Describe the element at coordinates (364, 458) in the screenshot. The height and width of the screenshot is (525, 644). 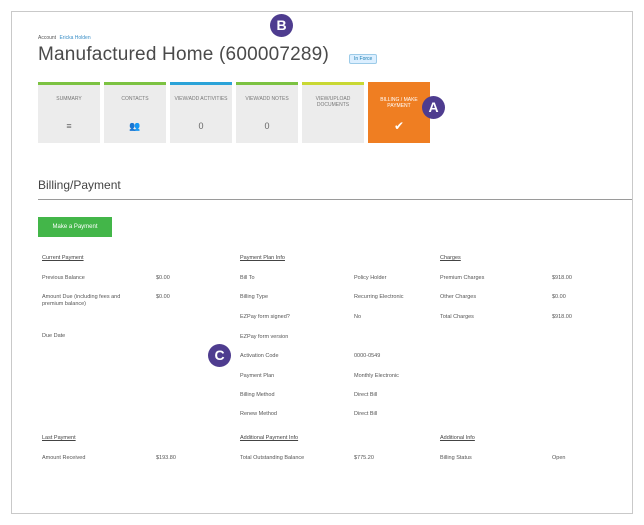
I see `additional-payment-value: $775.20` at that location.